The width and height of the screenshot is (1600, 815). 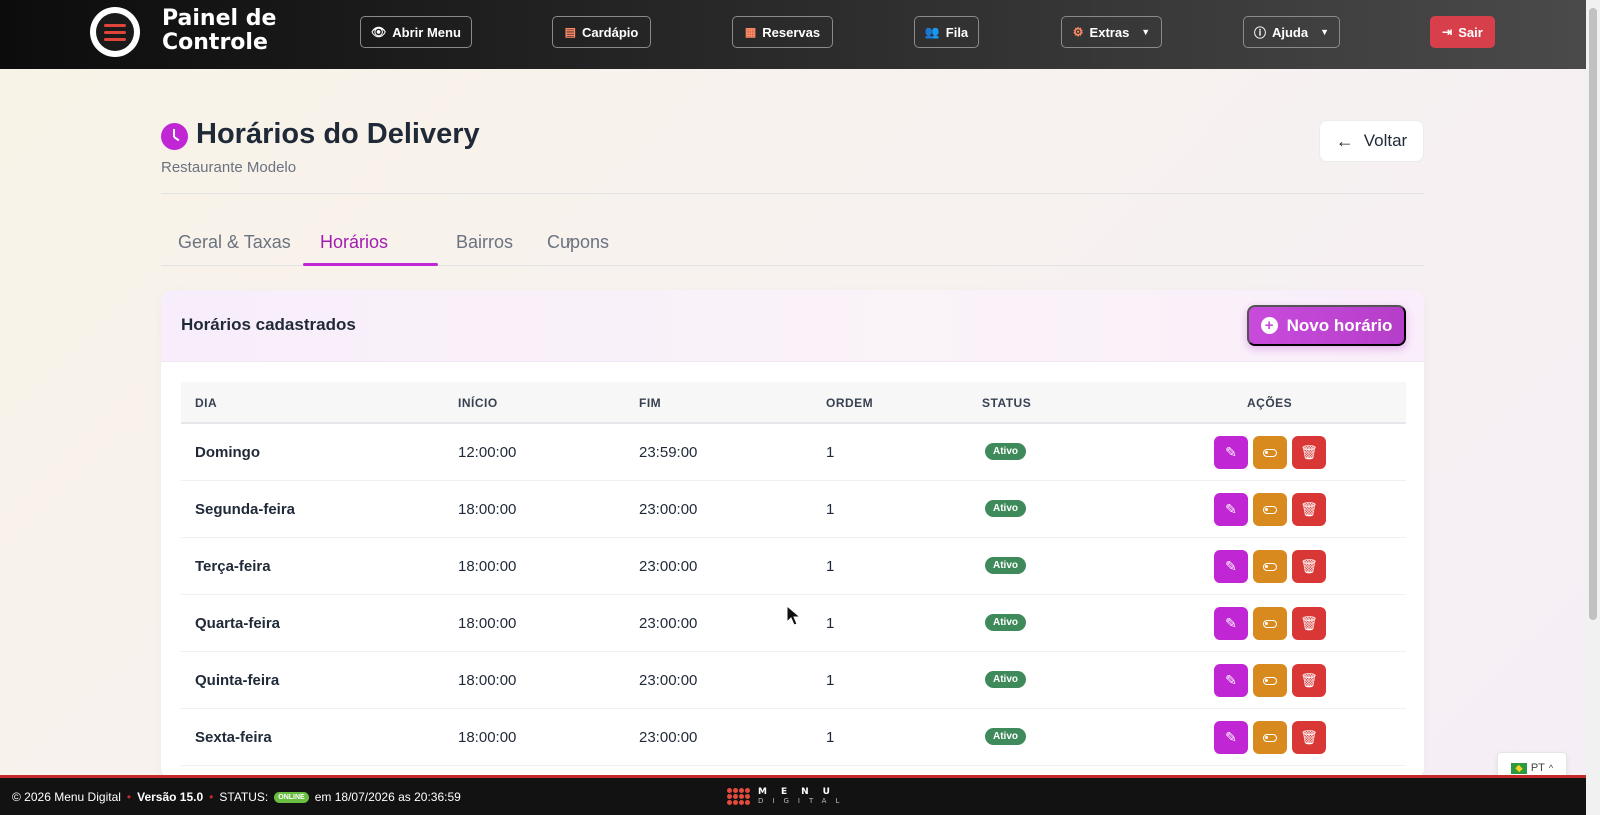 I want to click on cell-dia: Quinta-feira, so click(x=237, y=680).